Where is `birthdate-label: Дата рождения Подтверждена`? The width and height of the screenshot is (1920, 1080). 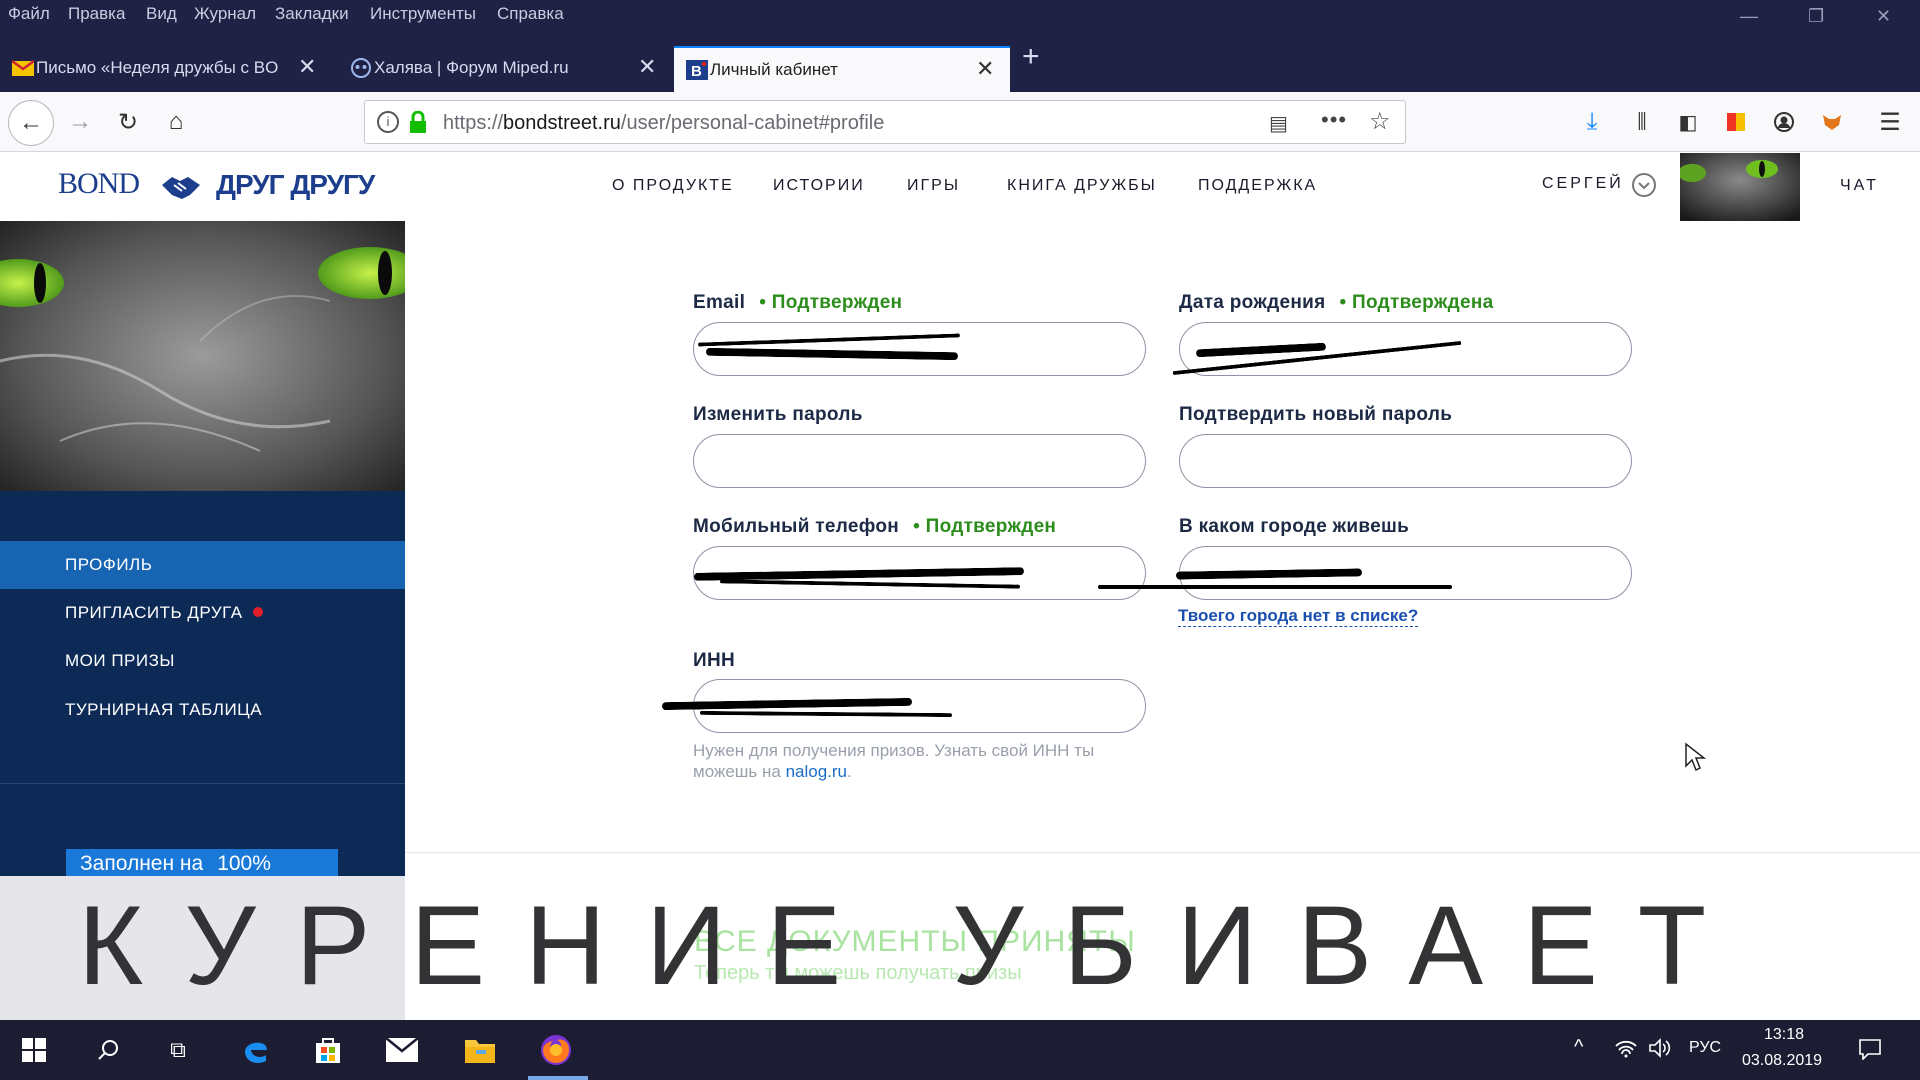 birthdate-label: Дата рождения Подтверждена is located at coordinates (1336, 303).